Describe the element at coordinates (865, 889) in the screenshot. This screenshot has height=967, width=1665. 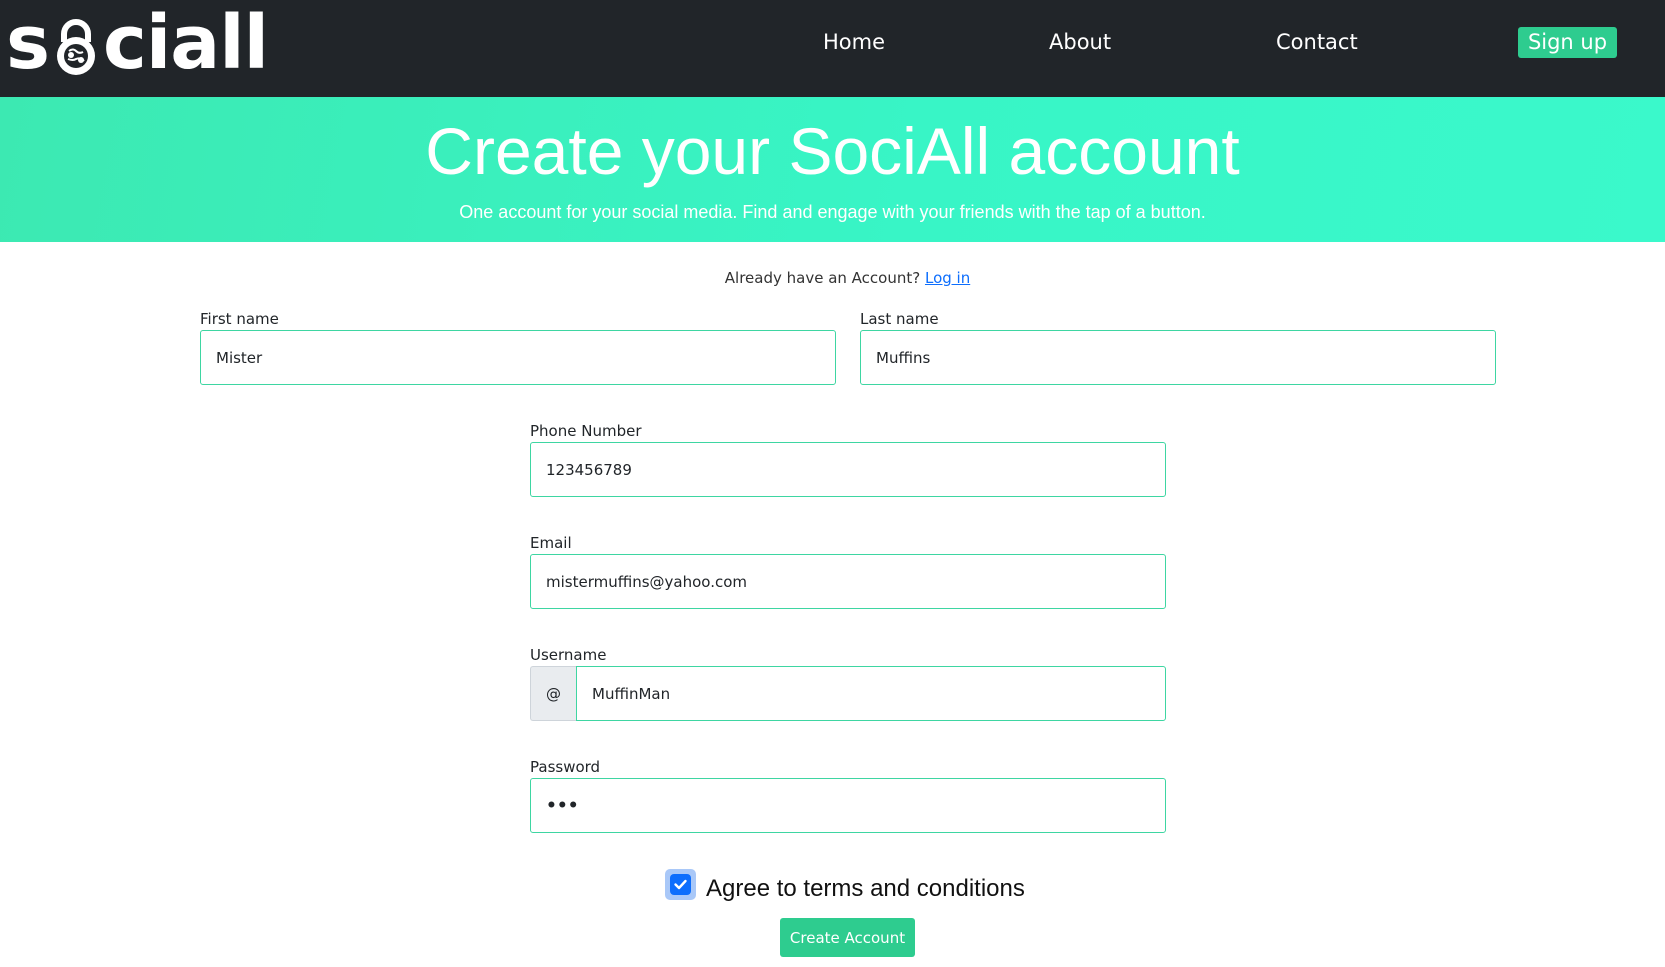
I see `terms-label: Agree to terms and conditions` at that location.